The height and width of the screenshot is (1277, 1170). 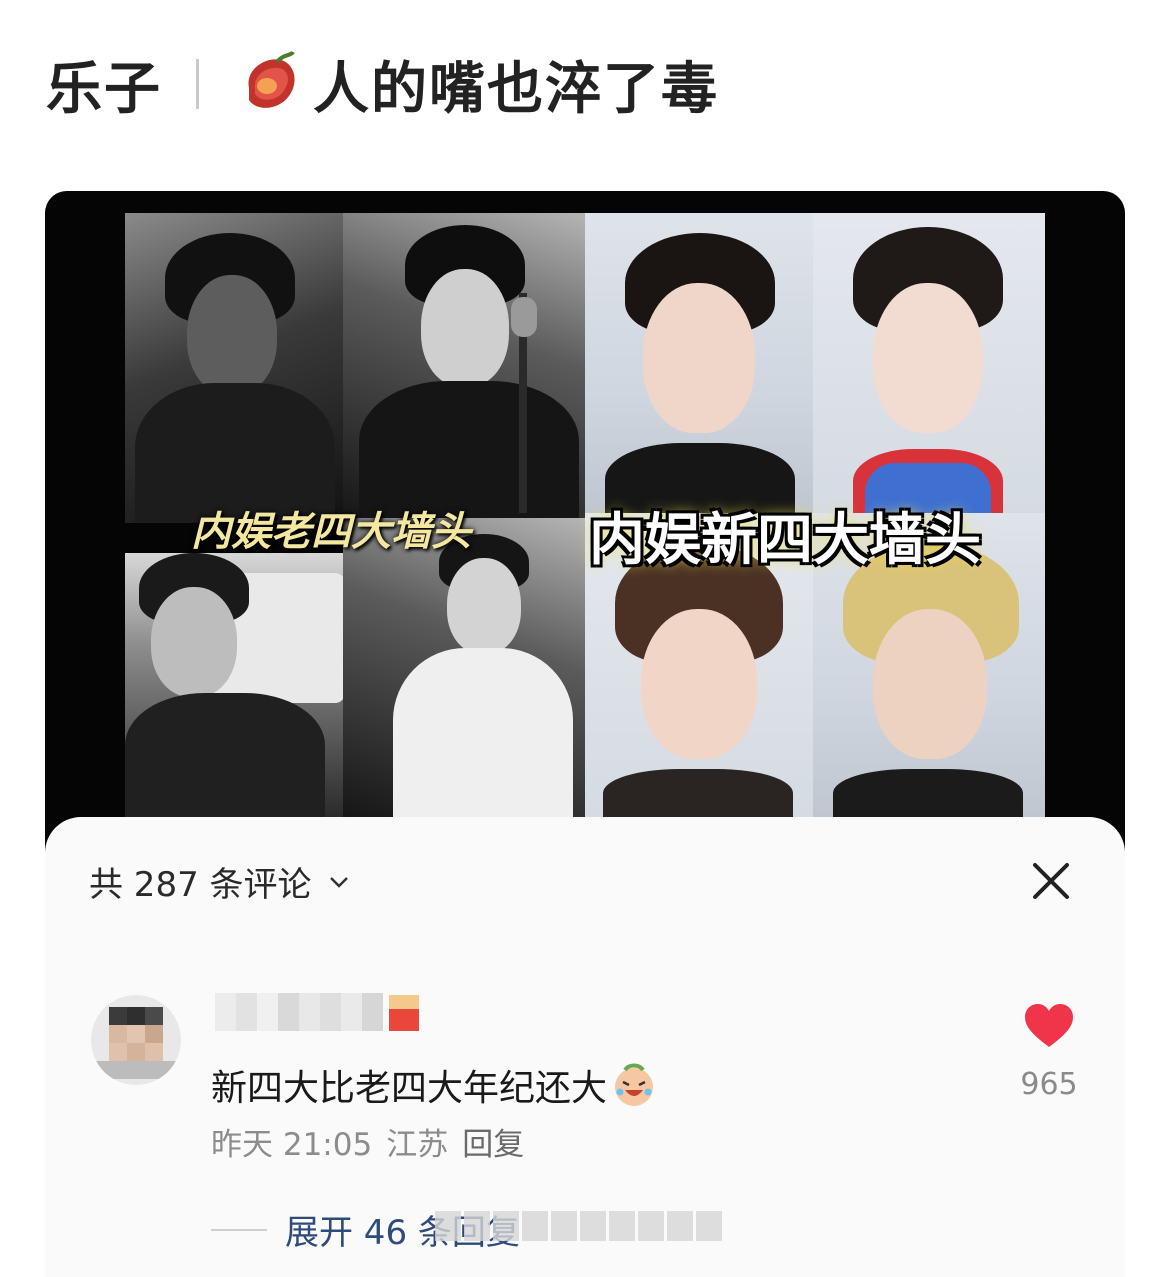 What do you see at coordinates (331, 532) in the screenshot?
I see `caption-old-four: 内娱老四大墙头` at bounding box center [331, 532].